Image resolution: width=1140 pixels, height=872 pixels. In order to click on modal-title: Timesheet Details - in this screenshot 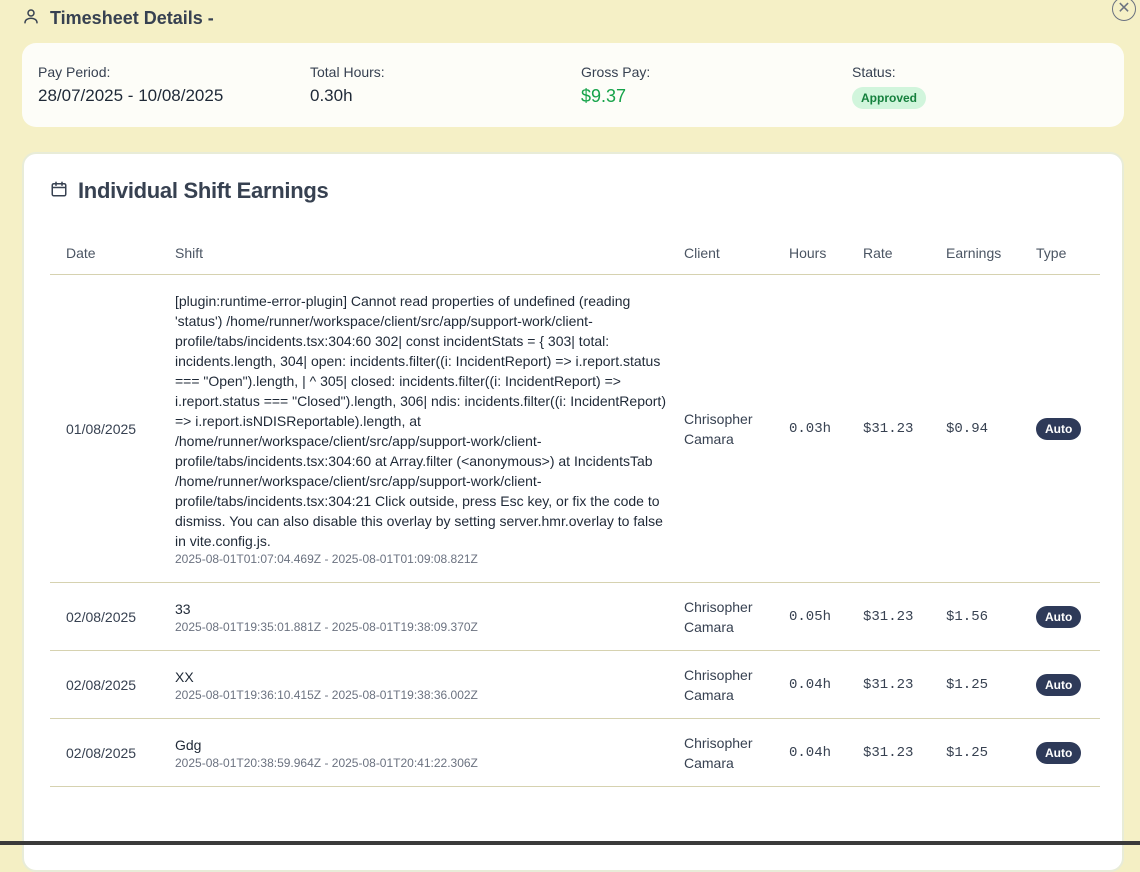, I will do `click(132, 17)`.